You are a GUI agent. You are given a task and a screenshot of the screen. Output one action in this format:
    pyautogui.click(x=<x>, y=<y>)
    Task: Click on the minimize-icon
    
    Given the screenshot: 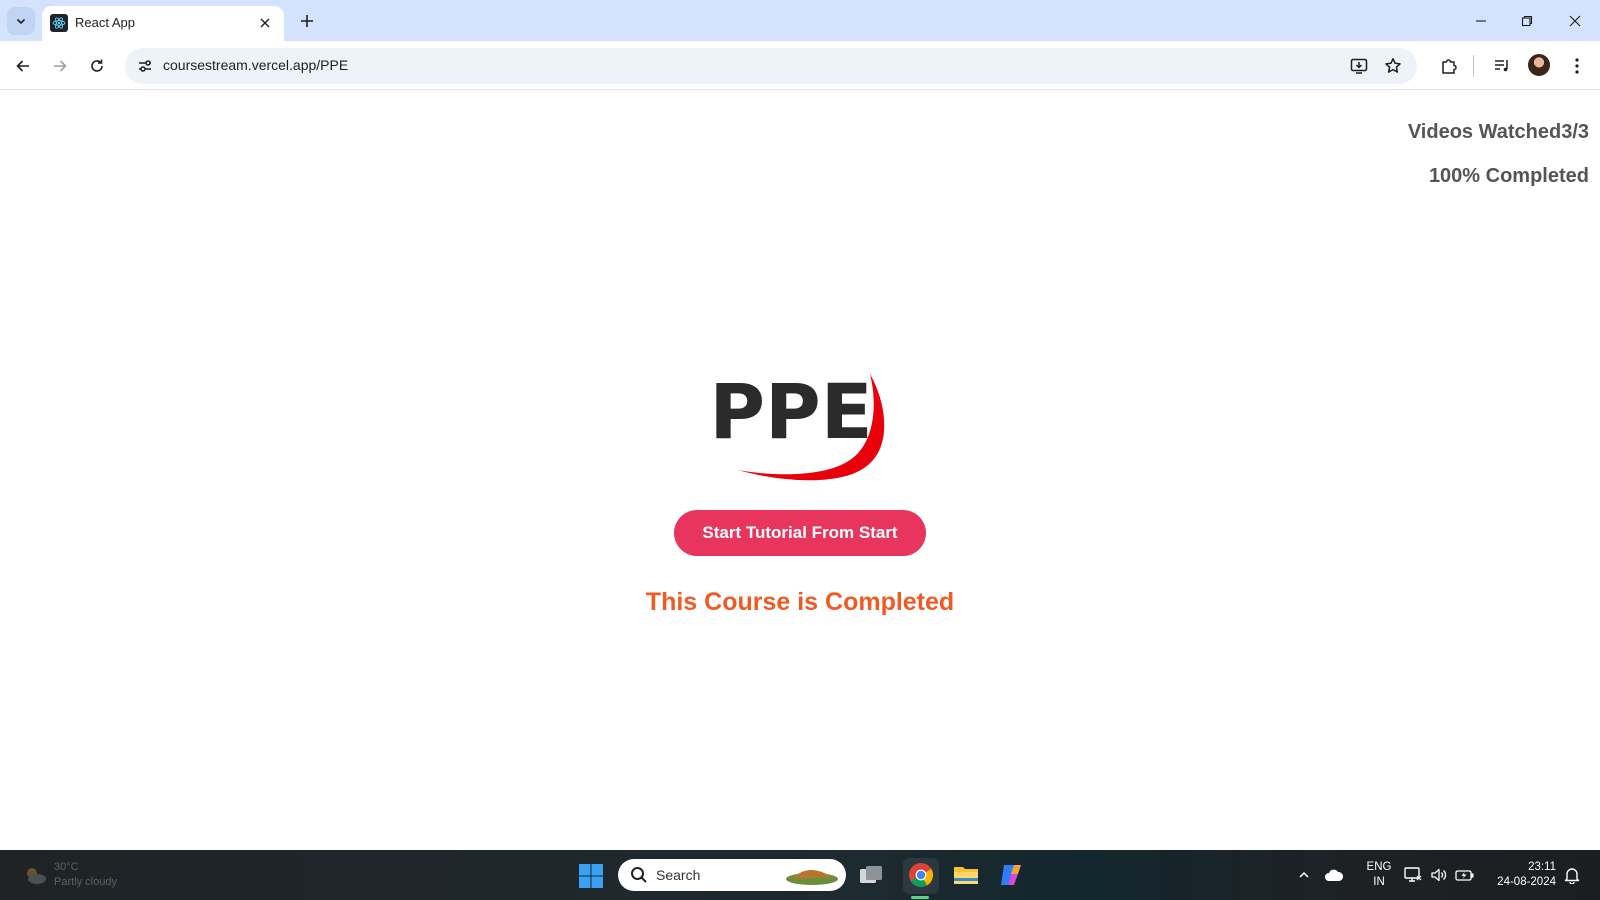 What is the action you would take?
    pyautogui.click(x=1481, y=21)
    